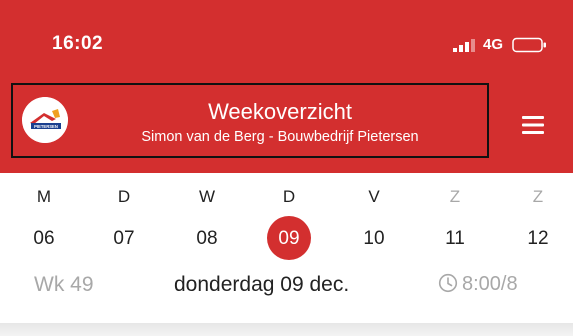  What do you see at coordinates (44, 196) in the screenshot?
I see `day-letter: M` at bounding box center [44, 196].